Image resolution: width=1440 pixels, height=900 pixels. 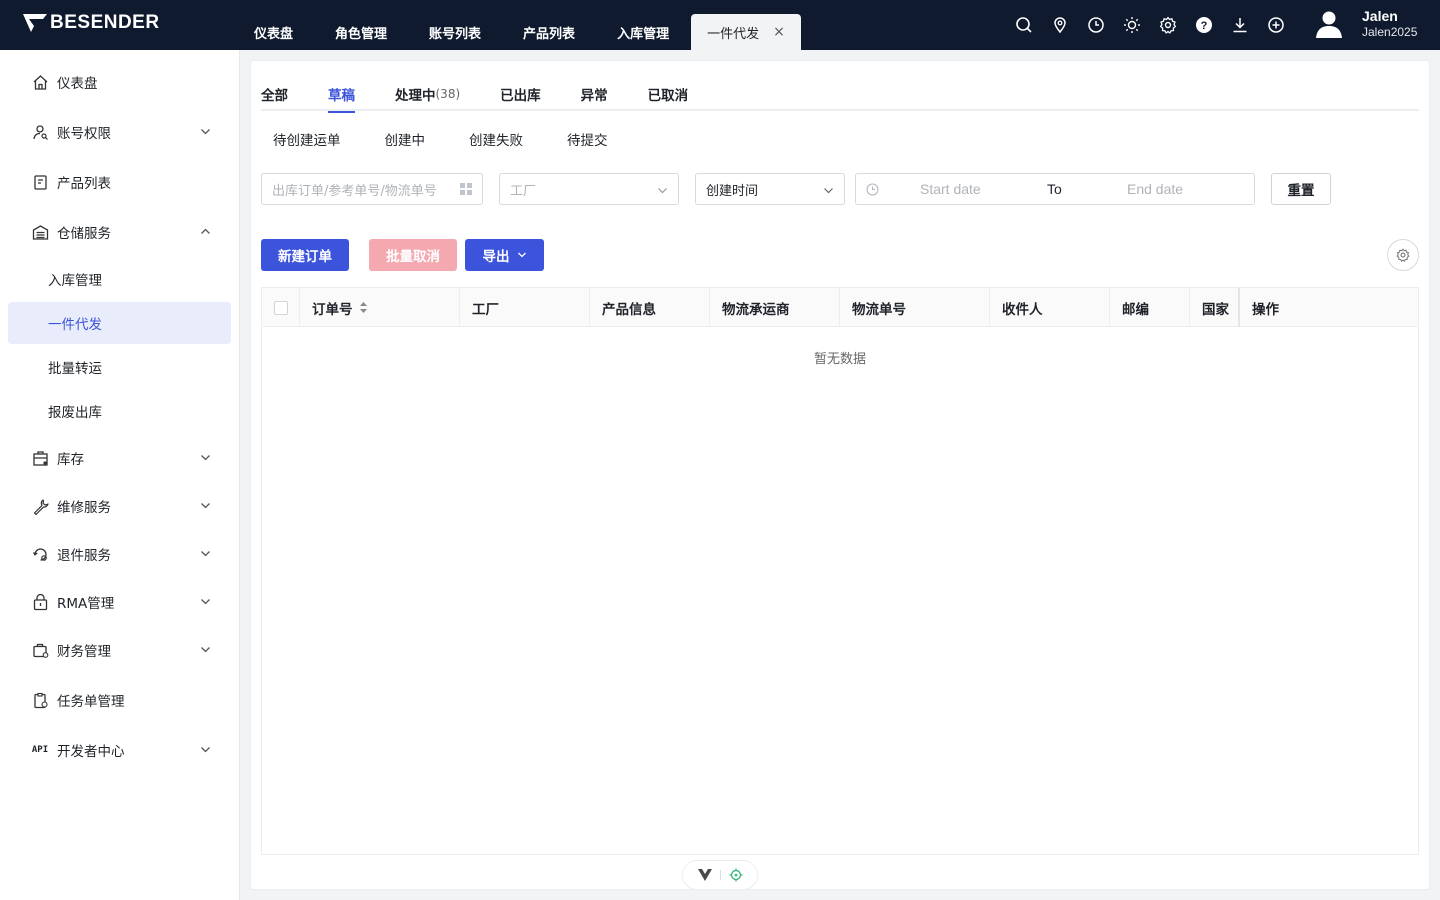 What do you see at coordinates (643, 32) in the screenshot?
I see `topnav-tab-inbound: 入库管理` at bounding box center [643, 32].